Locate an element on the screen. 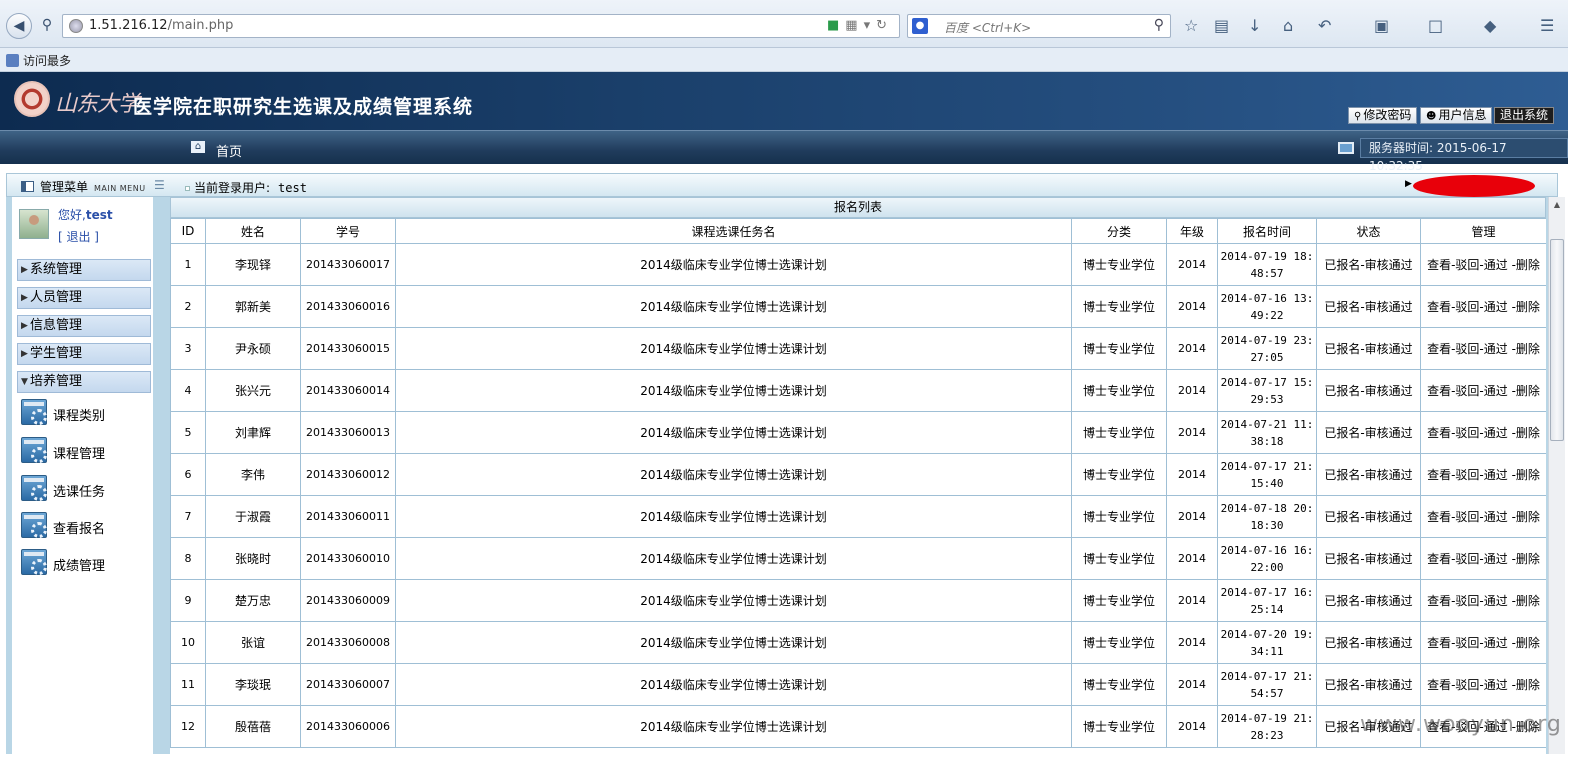 This screenshot has height=767, width=1595. sidebar-group-info: ▶ 信息管理 is located at coordinates (84, 326).